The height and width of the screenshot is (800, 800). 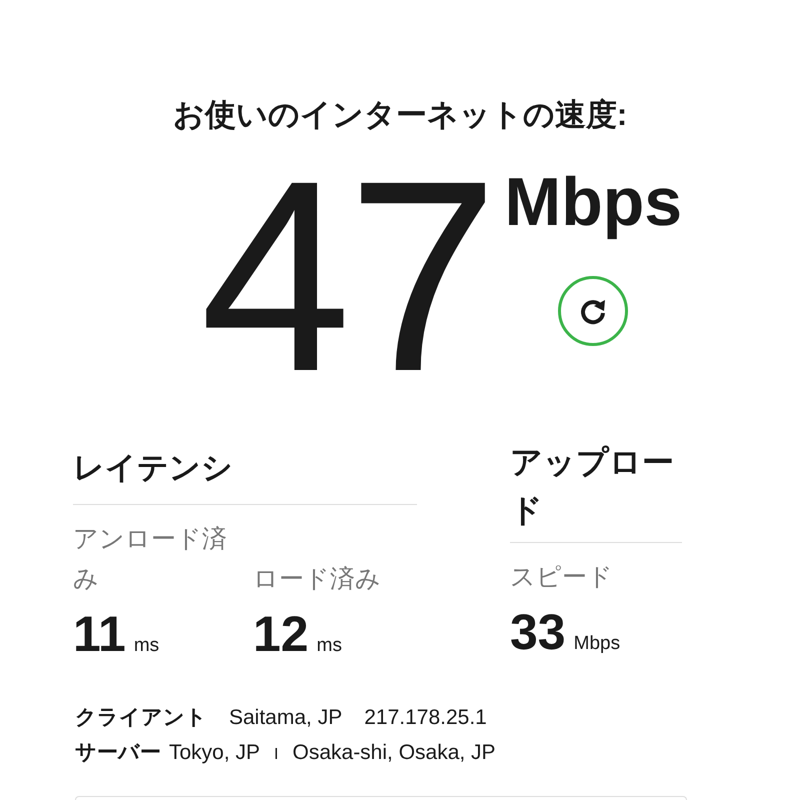 What do you see at coordinates (347, 276) in the screenshot?
I see `download-speed-value: 47` at bounding box center [347, 276].